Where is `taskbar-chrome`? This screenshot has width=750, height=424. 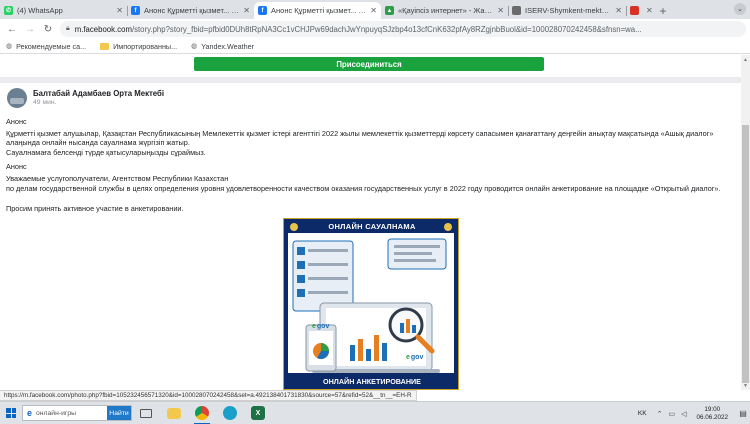 taskbar-chrome is located at coordinates (202, 413).